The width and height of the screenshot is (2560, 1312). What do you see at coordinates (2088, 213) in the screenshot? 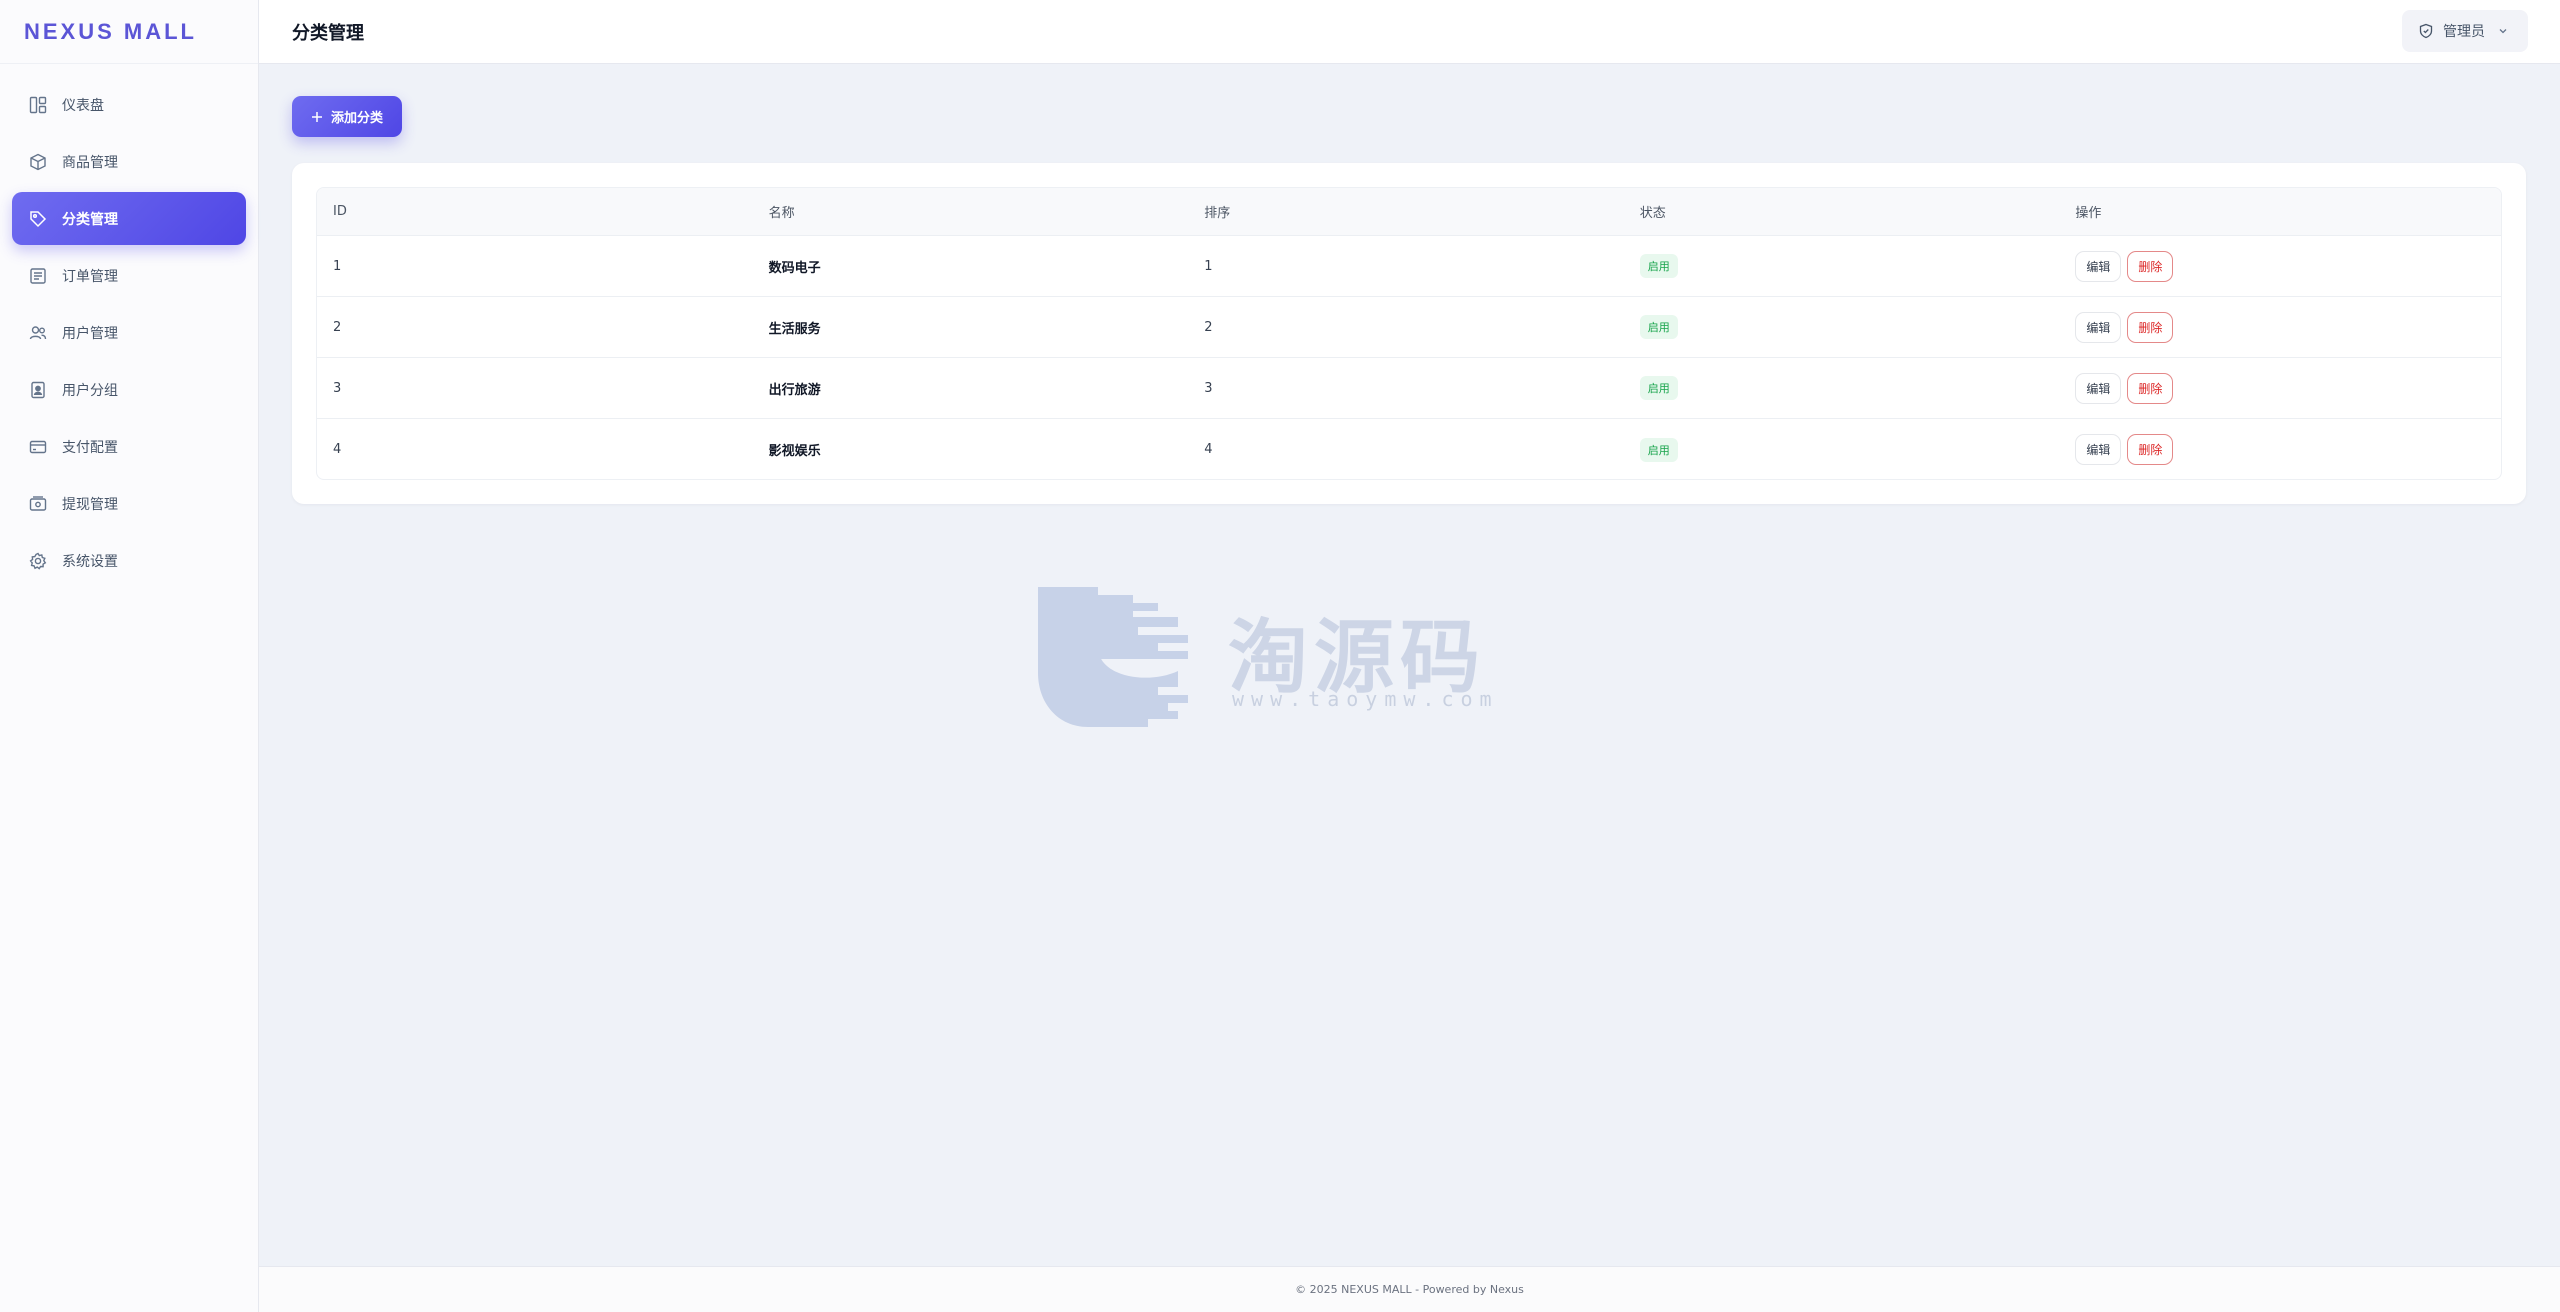
I see `column-header-actions: 操作` at bounding box center [2088, 213].